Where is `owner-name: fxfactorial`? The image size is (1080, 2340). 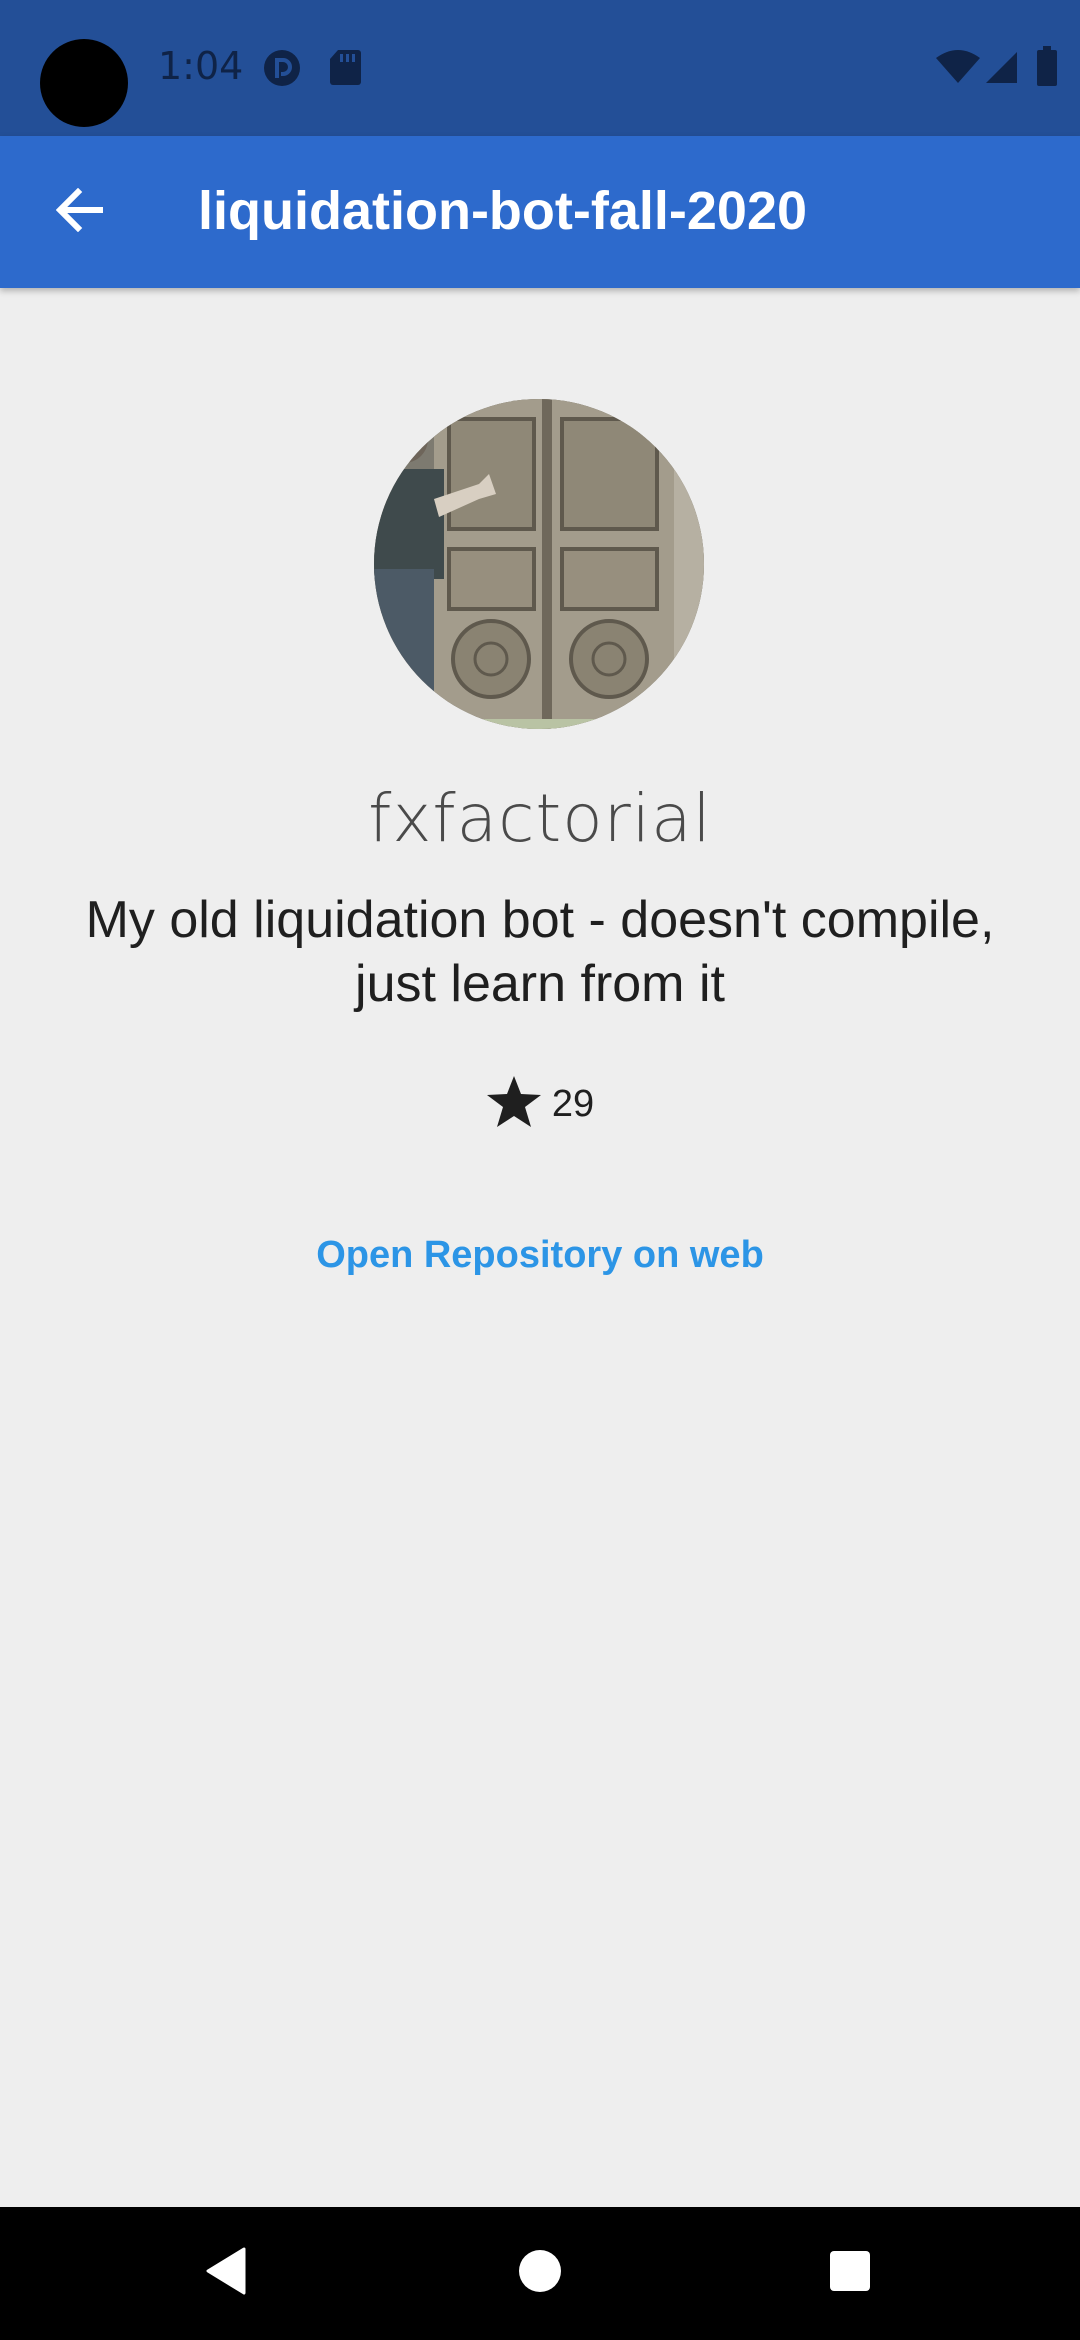 owner-name: fxfactorial is located at coordinates (540, 818).